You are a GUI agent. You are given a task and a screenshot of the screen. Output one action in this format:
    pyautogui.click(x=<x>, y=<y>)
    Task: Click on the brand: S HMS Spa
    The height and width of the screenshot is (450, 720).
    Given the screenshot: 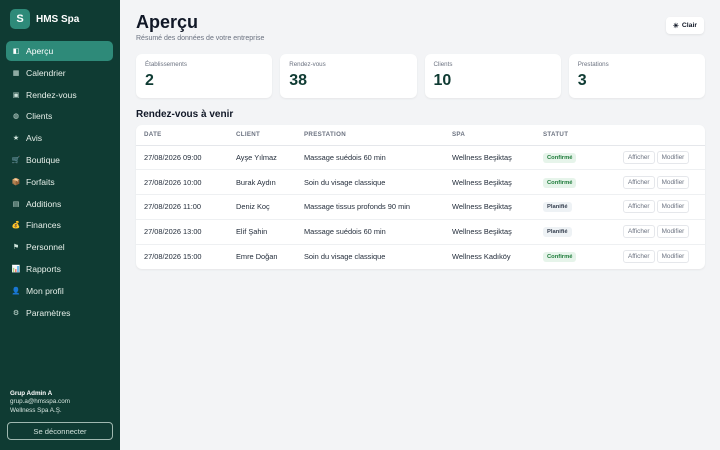 What is the action you would take?
    pyautogui.click(x=44, y=19)
    